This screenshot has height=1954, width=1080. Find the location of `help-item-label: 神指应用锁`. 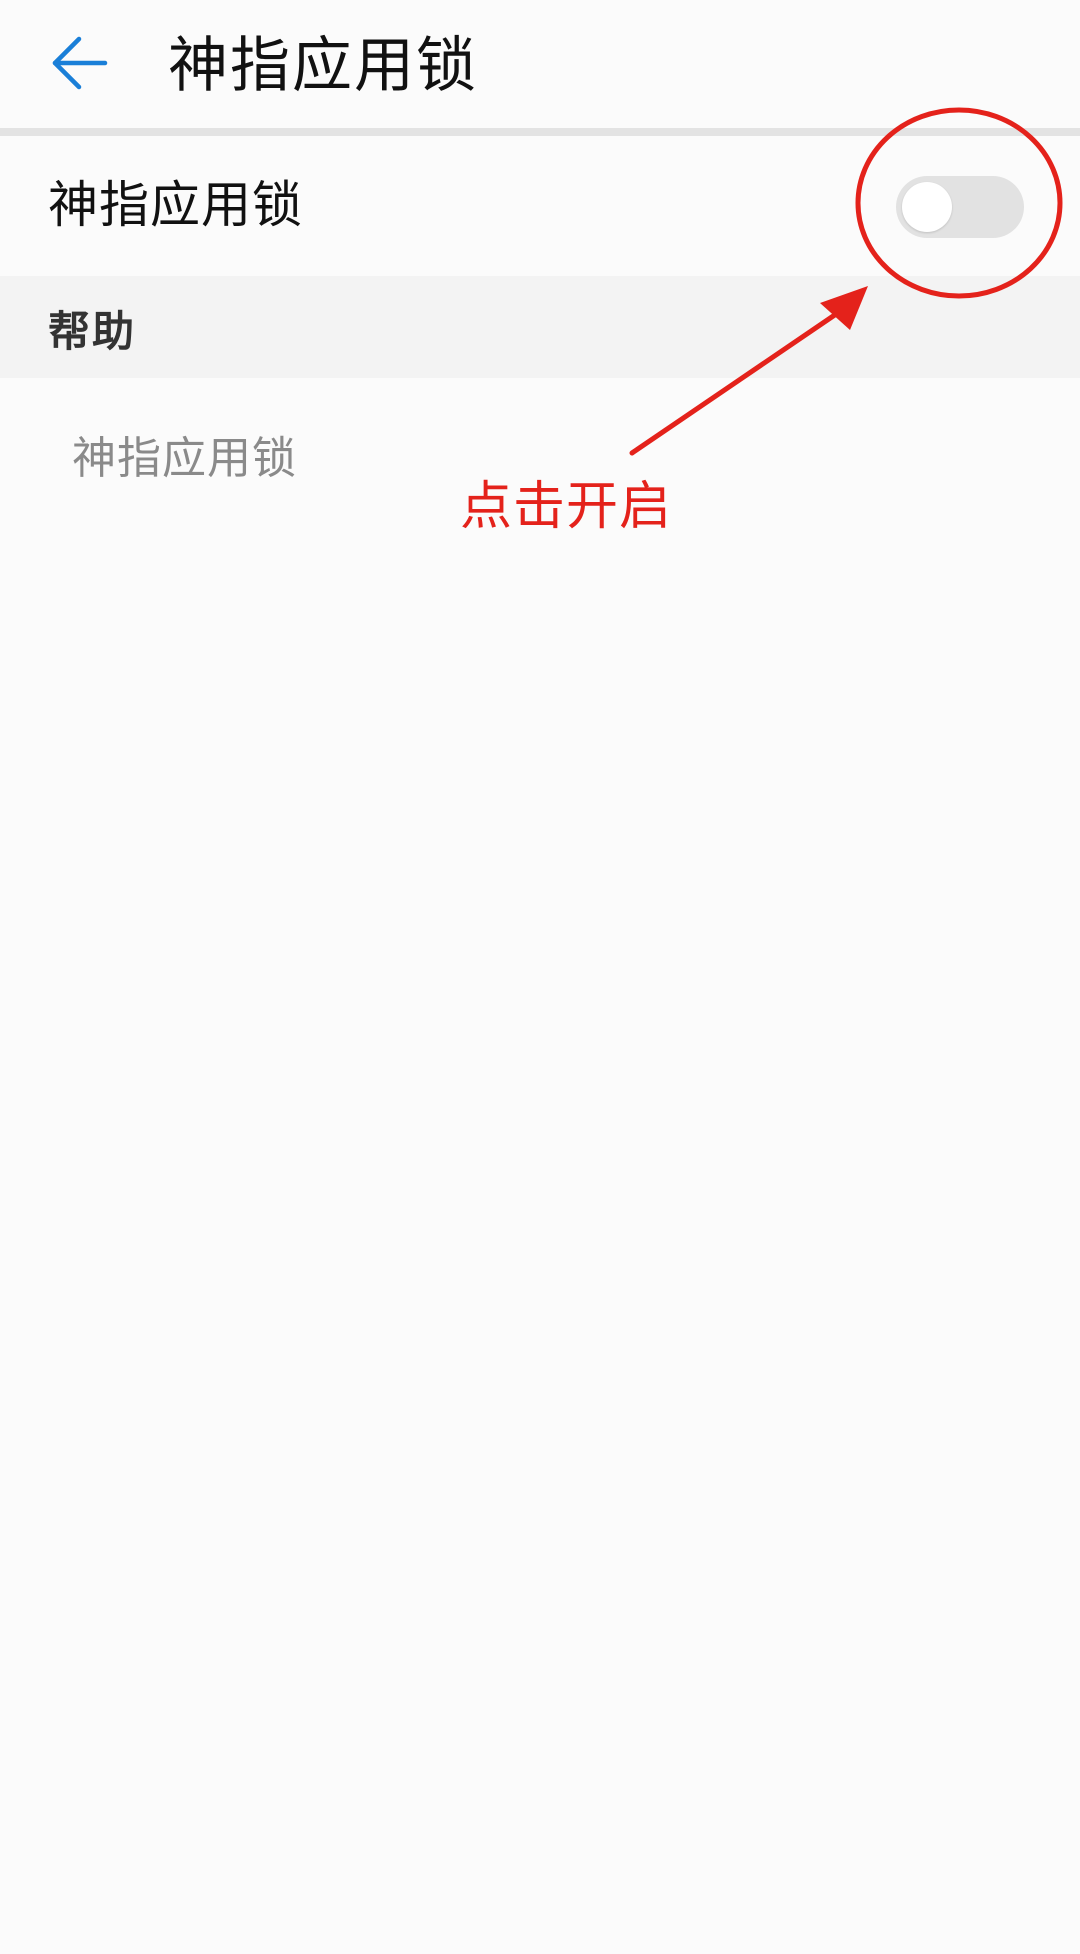

help-item-label: 神指应用锁 is located at coordinates (184, 458).